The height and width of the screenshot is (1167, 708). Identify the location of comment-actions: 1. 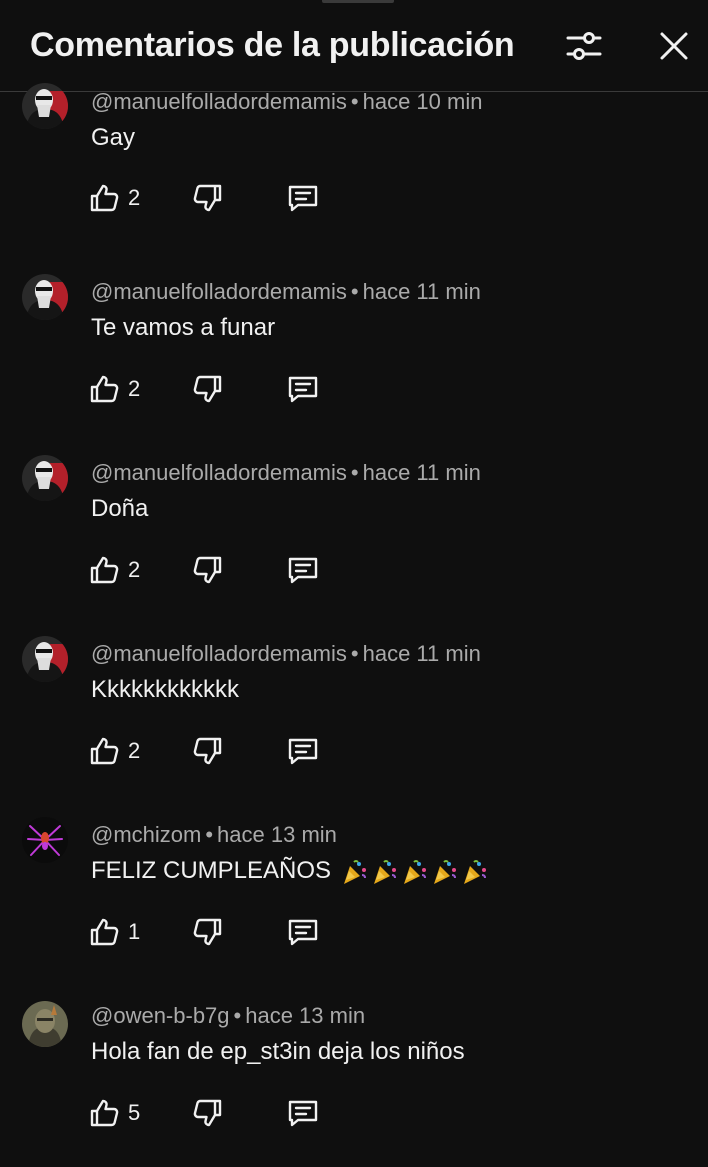
(218, 932).